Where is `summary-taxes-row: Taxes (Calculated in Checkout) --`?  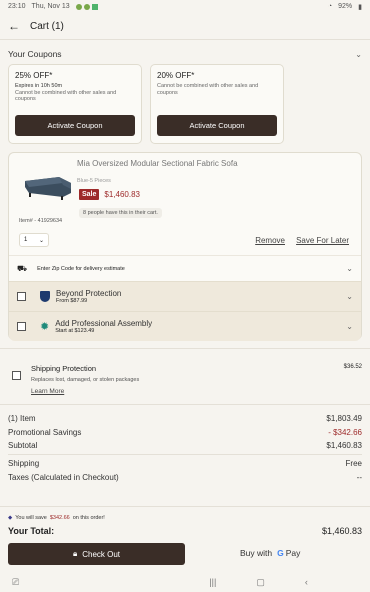 summary-taxes-row: Taxes (Calculated in Checkout) -- is located at coordinates (185, 477).